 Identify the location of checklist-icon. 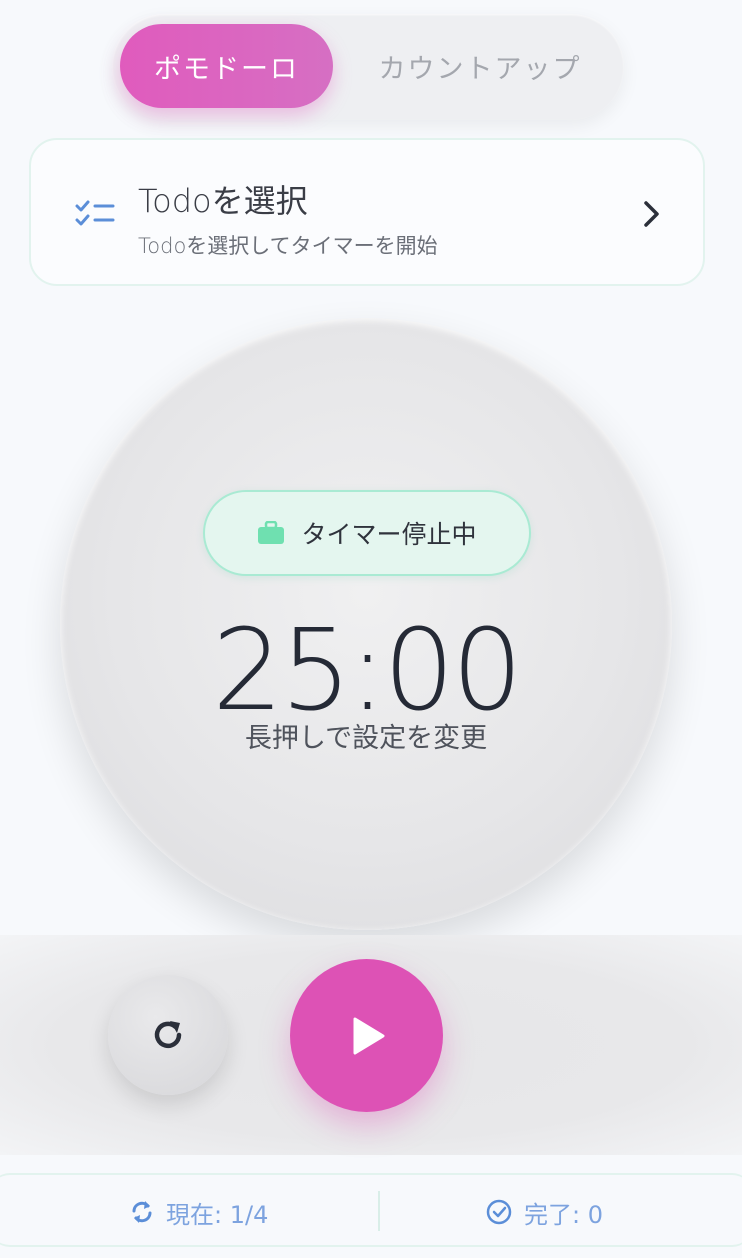
(95, 213).